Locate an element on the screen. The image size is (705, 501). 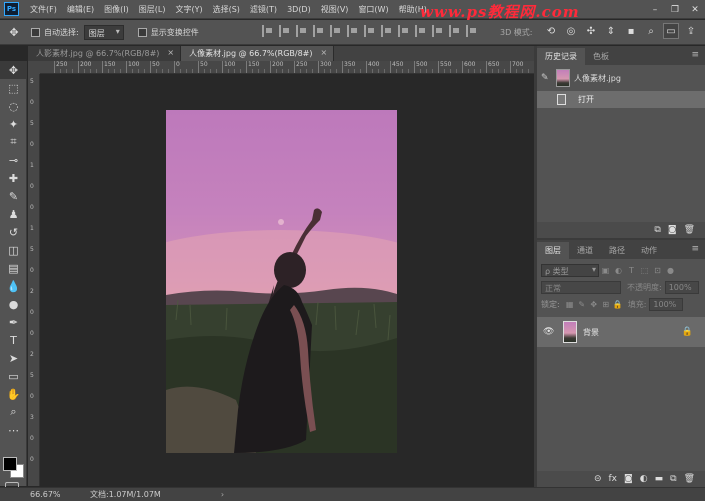
lock-position-icon: ✥ is located at coordinates (594, 304).